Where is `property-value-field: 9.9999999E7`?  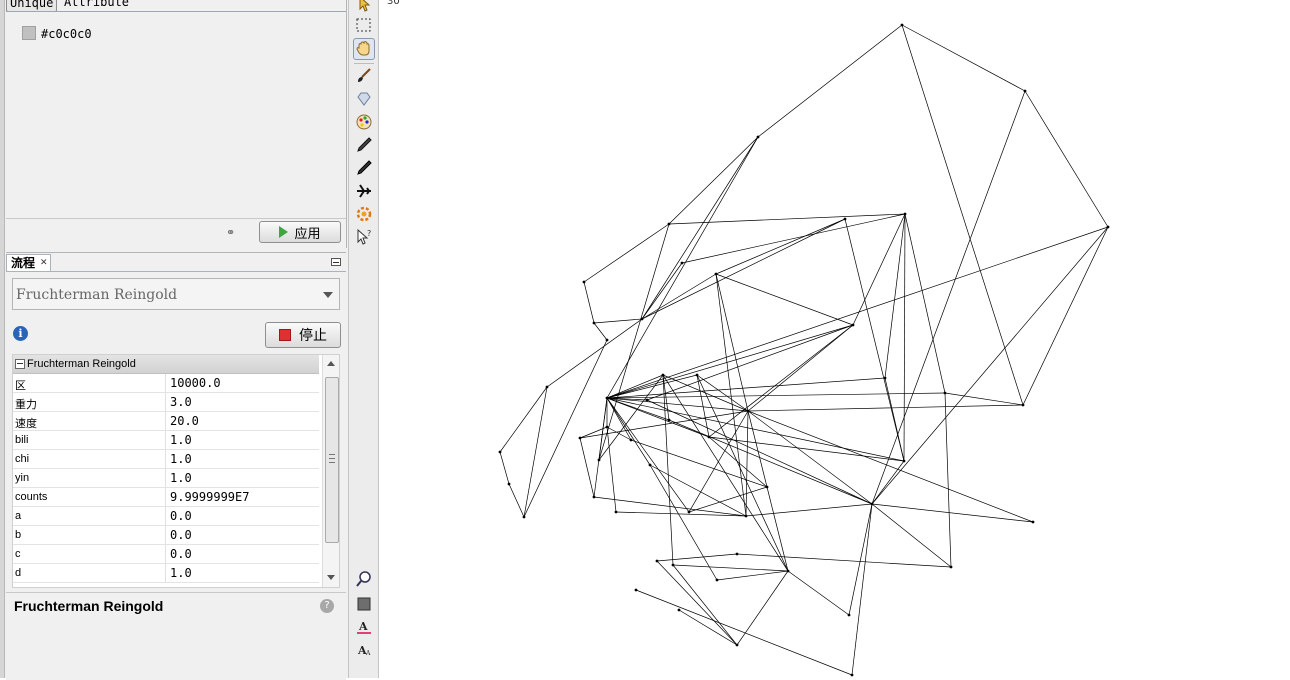
property-value-field: 9.9999999E7 is located at coordinates (207, 497).